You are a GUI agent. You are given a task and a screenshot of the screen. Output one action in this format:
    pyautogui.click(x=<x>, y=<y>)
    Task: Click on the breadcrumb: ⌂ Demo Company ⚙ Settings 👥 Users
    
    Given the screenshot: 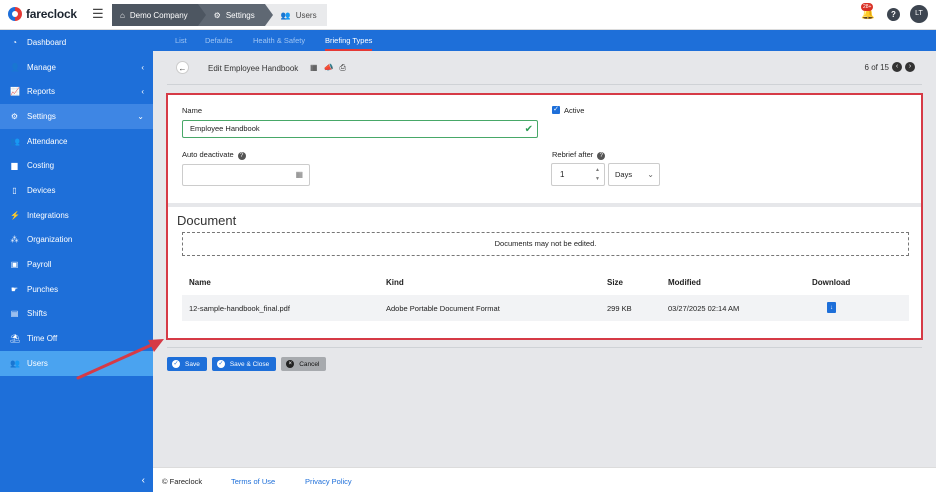 What is the action you would take?
    pyautogui.click(x=219, y=15)
    